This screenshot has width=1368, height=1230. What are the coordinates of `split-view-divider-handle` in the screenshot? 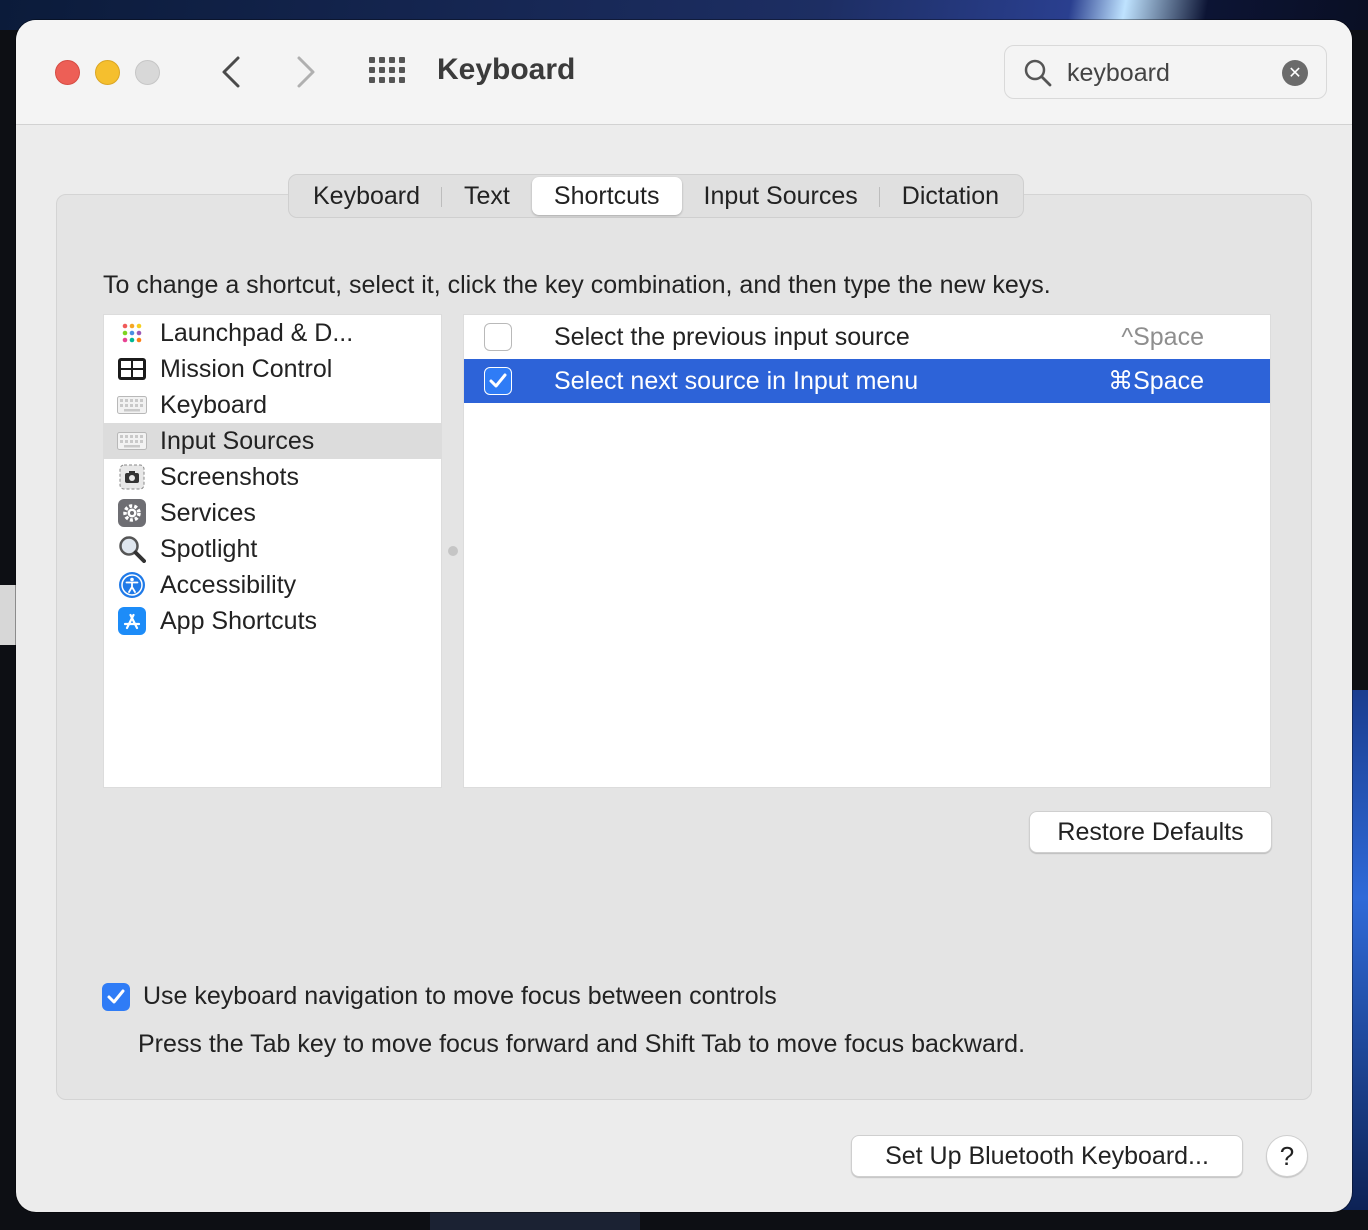 It's located at (453, 551).